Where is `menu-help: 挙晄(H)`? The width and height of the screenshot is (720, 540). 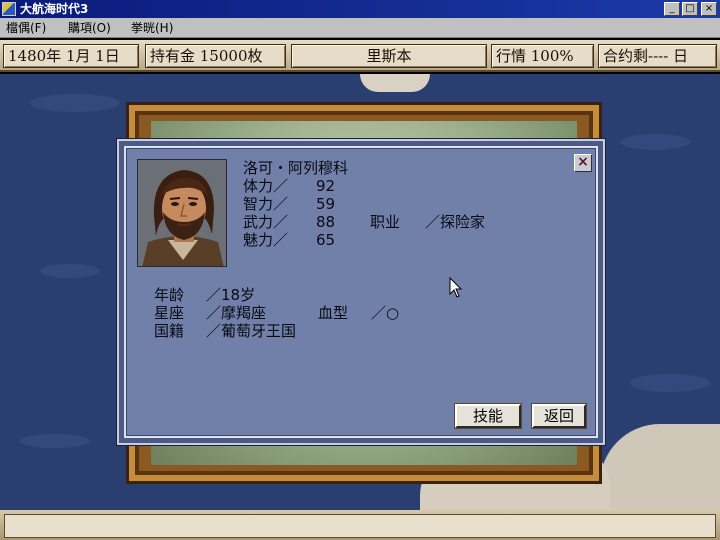 menu-help: 挙晄(H) is located at coordinates (152, 28).